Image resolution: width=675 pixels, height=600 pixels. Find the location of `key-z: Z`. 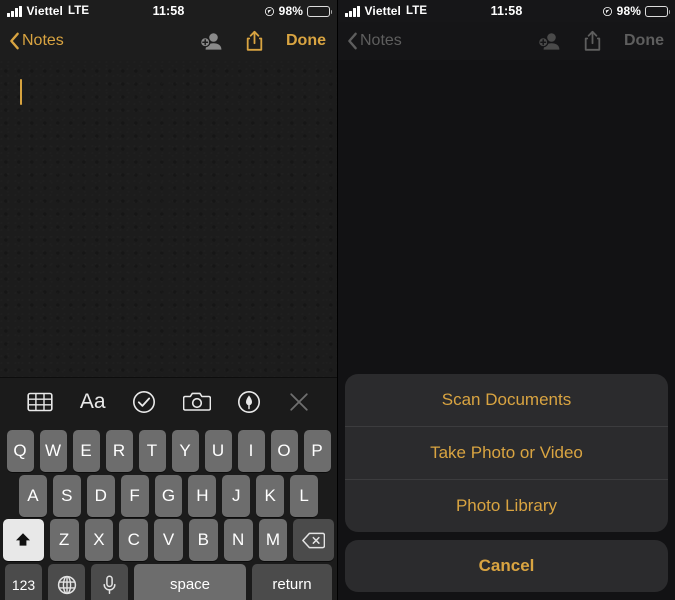

key-z: Z is located at coordinates (64, 540).